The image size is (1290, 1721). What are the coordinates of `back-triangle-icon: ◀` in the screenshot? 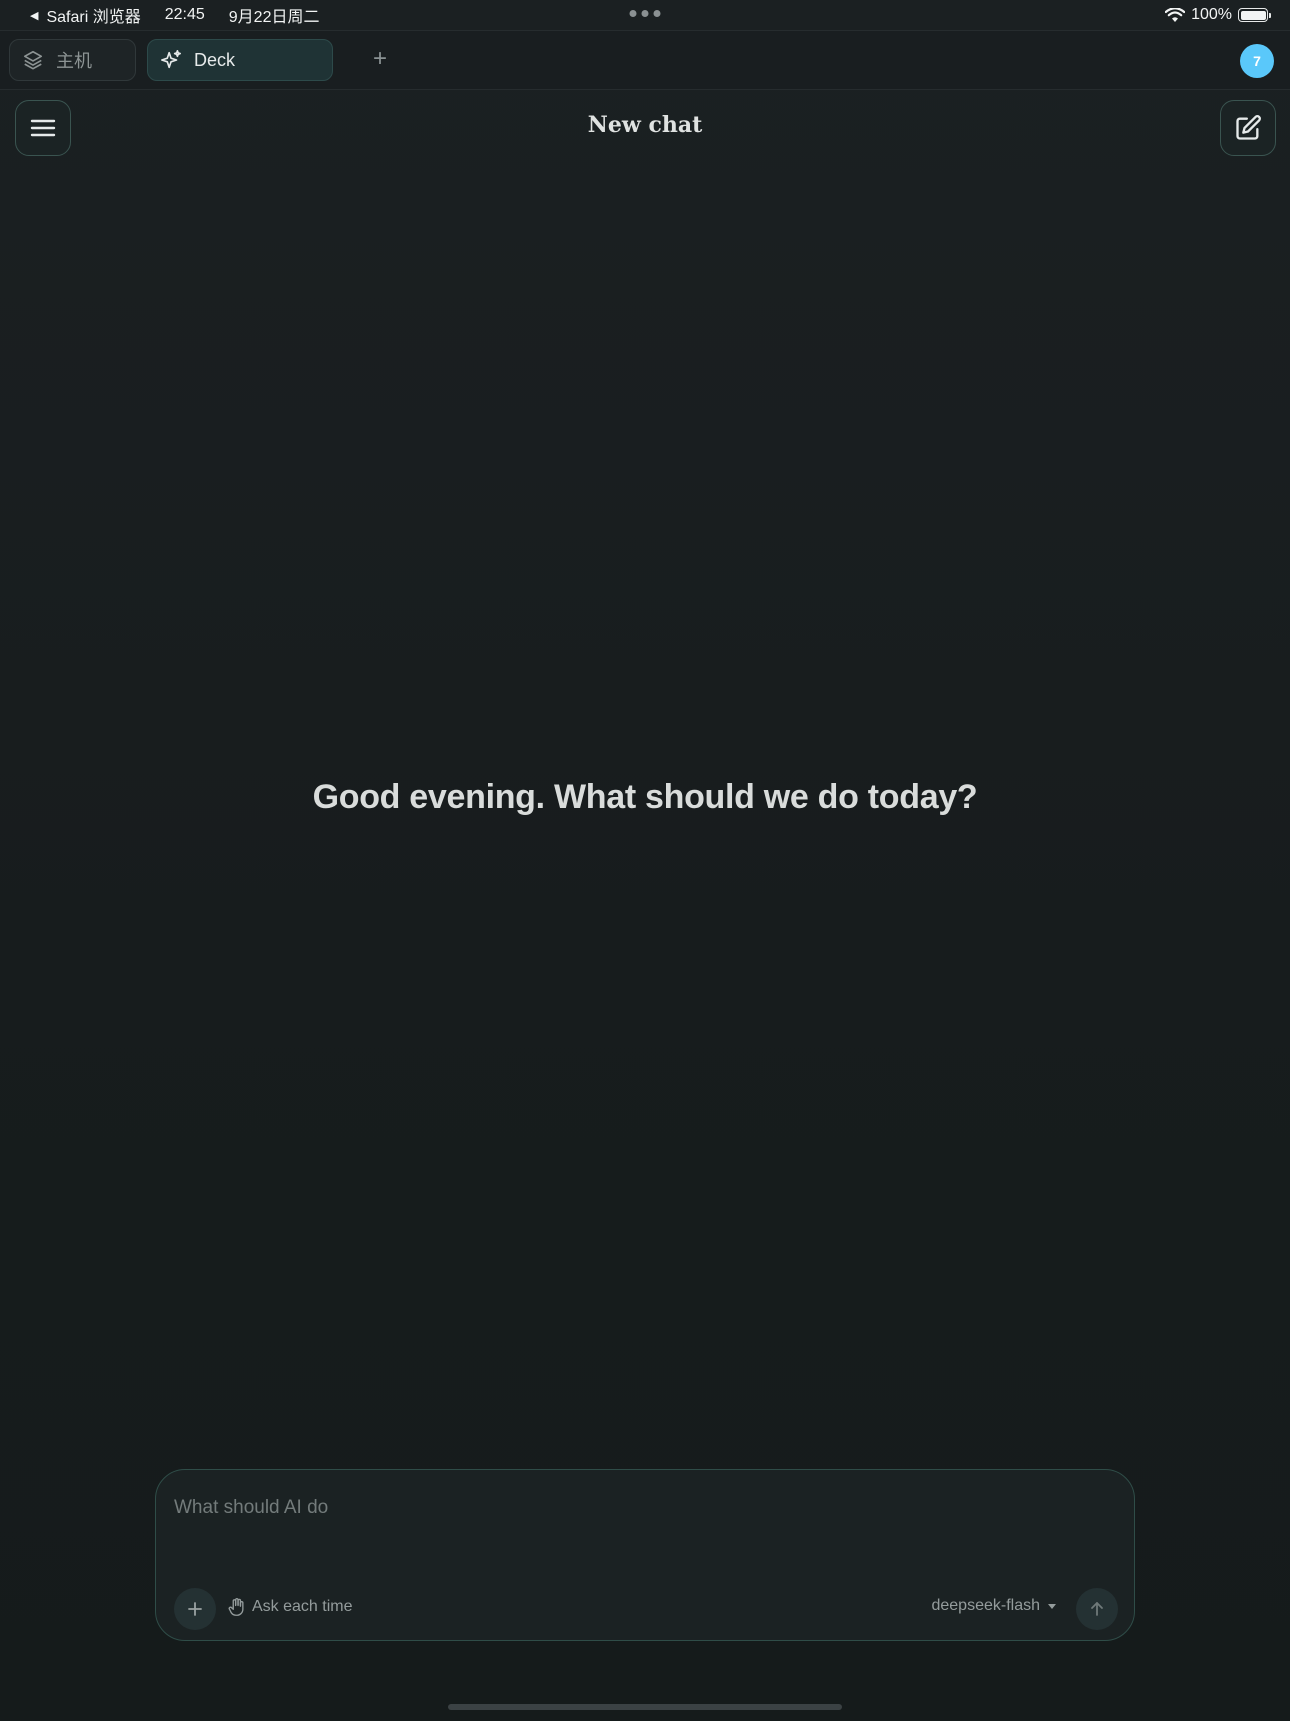 It's located at (34, 15).